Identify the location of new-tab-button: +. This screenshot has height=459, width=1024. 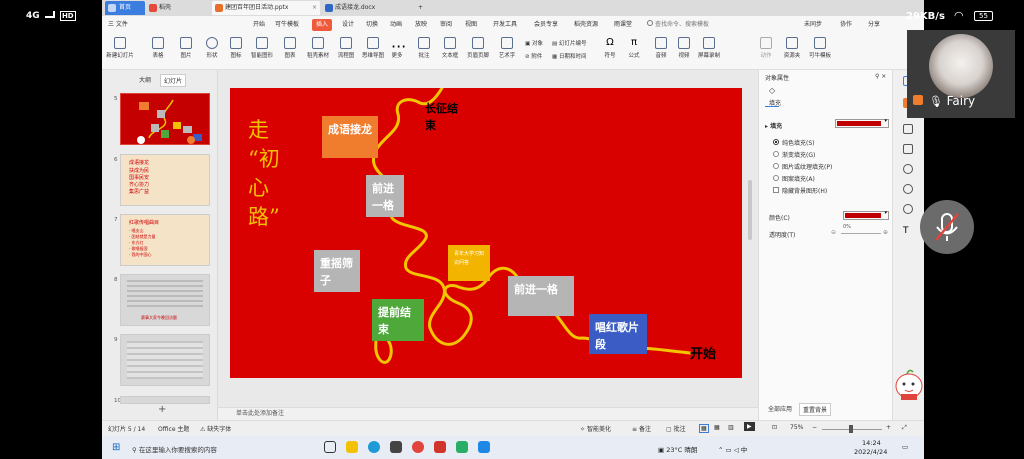
(421, 8).